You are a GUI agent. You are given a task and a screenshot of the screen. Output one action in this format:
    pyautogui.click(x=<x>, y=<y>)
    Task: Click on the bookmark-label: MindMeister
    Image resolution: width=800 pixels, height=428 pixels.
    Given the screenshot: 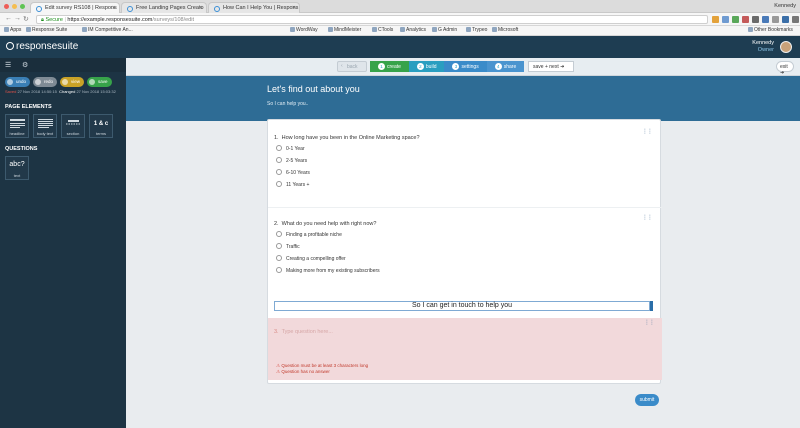 What is the action you would take?
    pyautogui.click(x=348, y=30)
    